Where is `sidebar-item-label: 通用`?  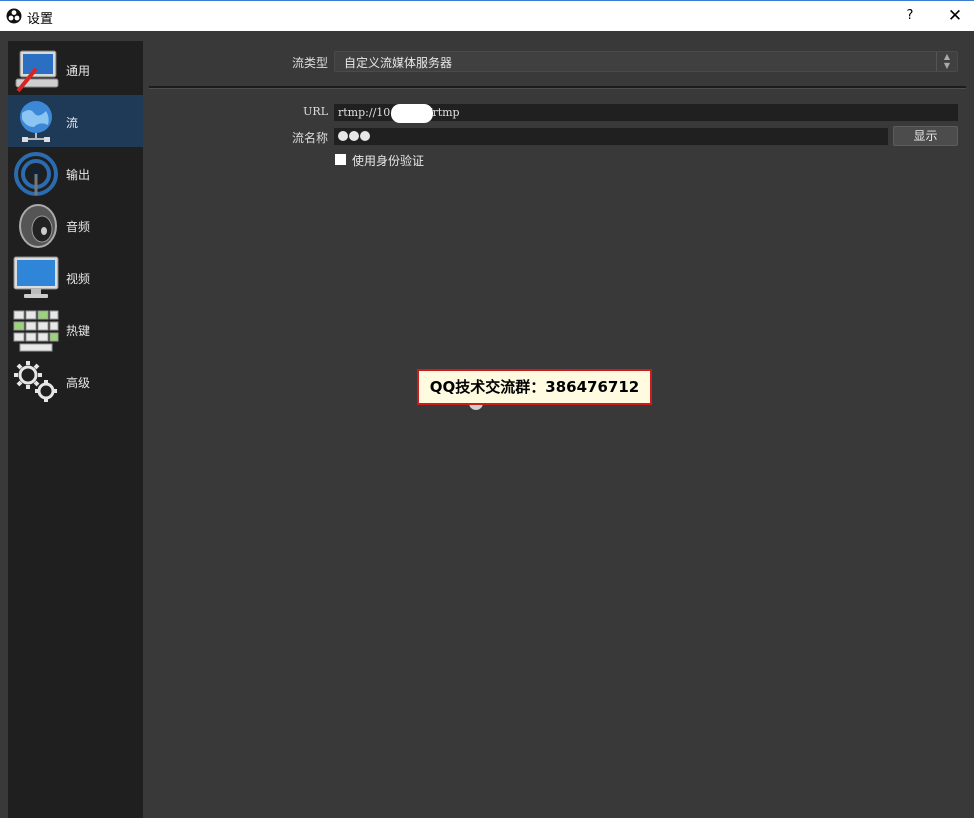 sidebar-item-label: 通用 is located at coordinates (78, 71).